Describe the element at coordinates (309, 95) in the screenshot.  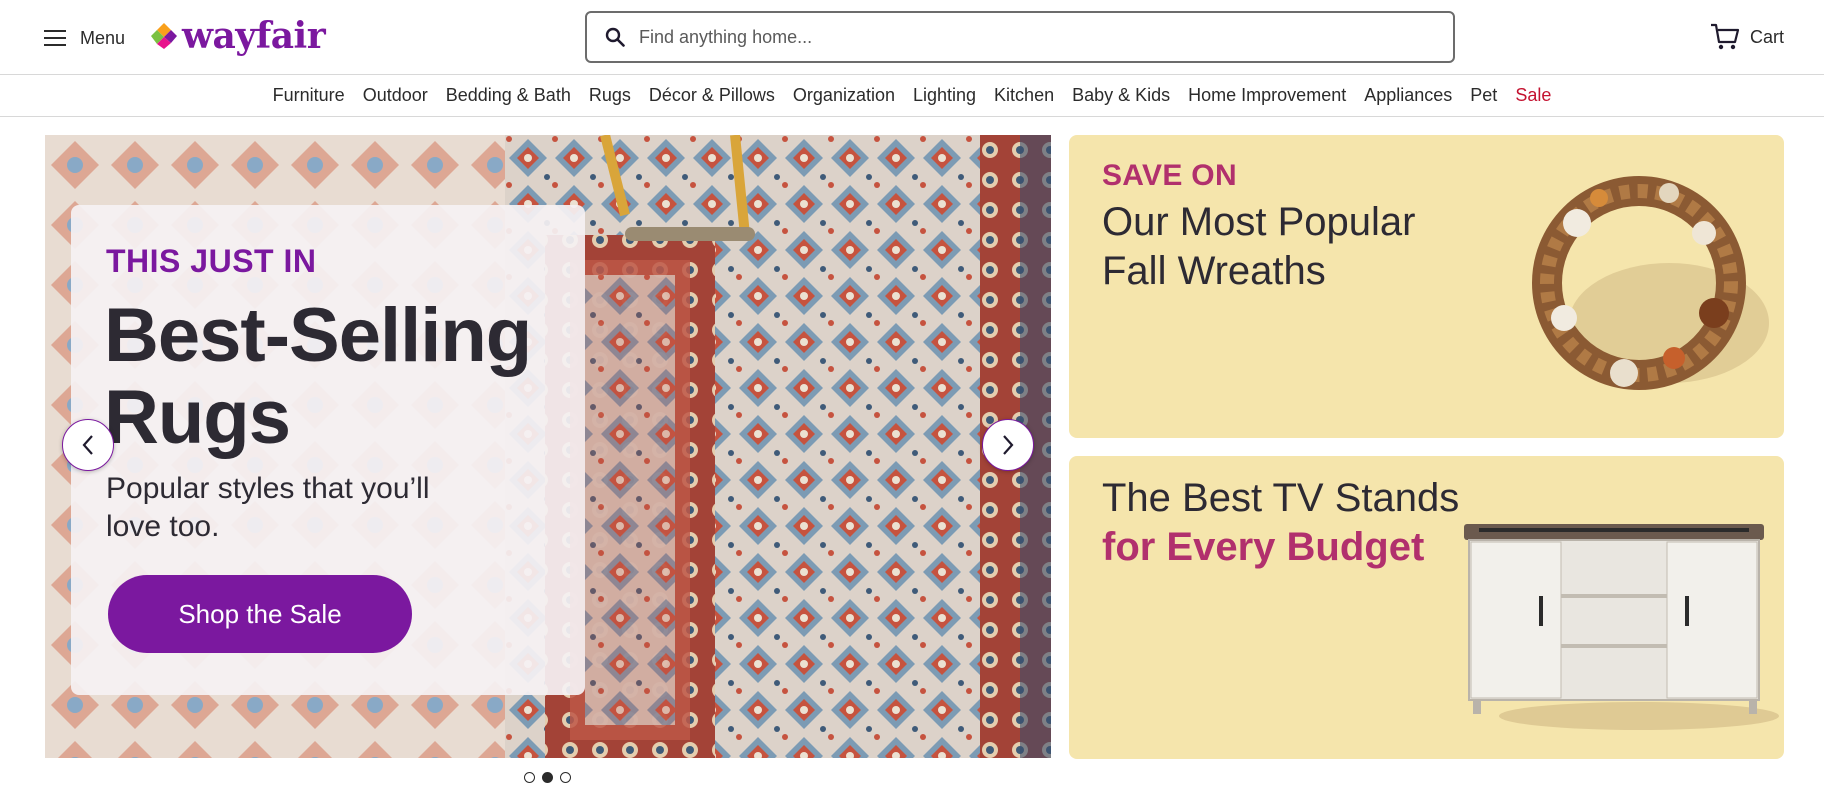
I see `nav-item-furniture: Furniture` at that location.